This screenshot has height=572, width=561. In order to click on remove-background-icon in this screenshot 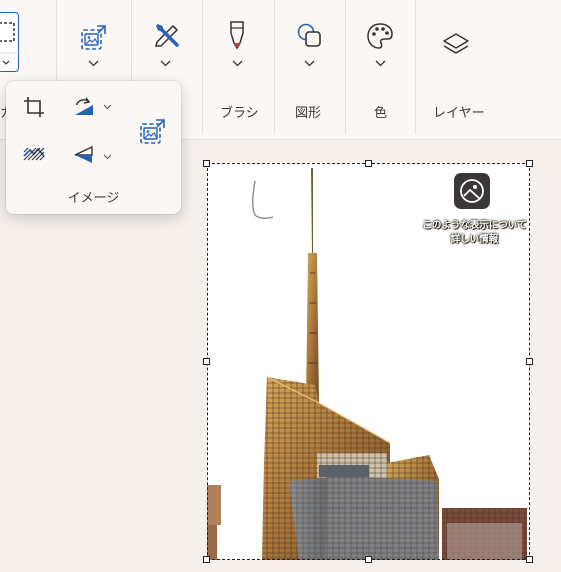, I will do `click(34, 154)`.